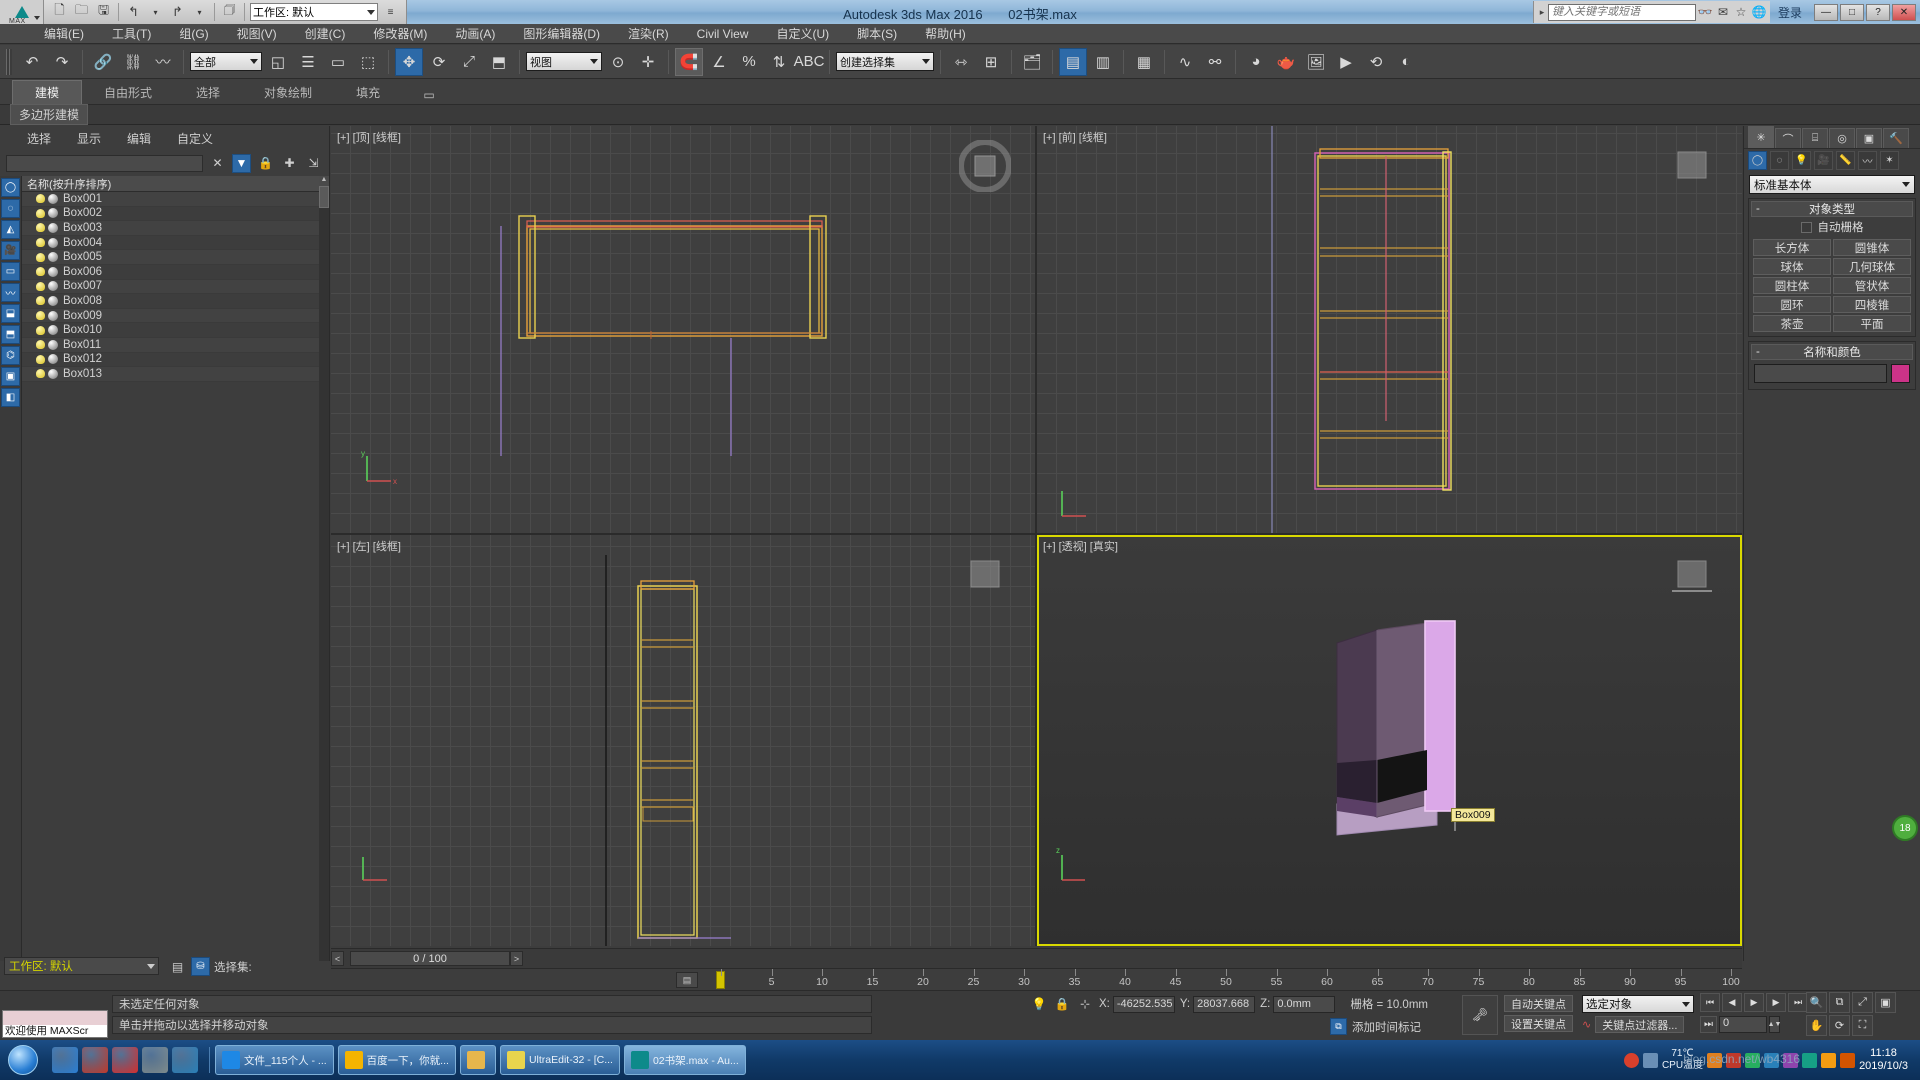  What do you see at coordinates (175, 184) in the screenshot?
I see `column-header-name: 名称(按升序排序)` at bounding box center [175, 184].